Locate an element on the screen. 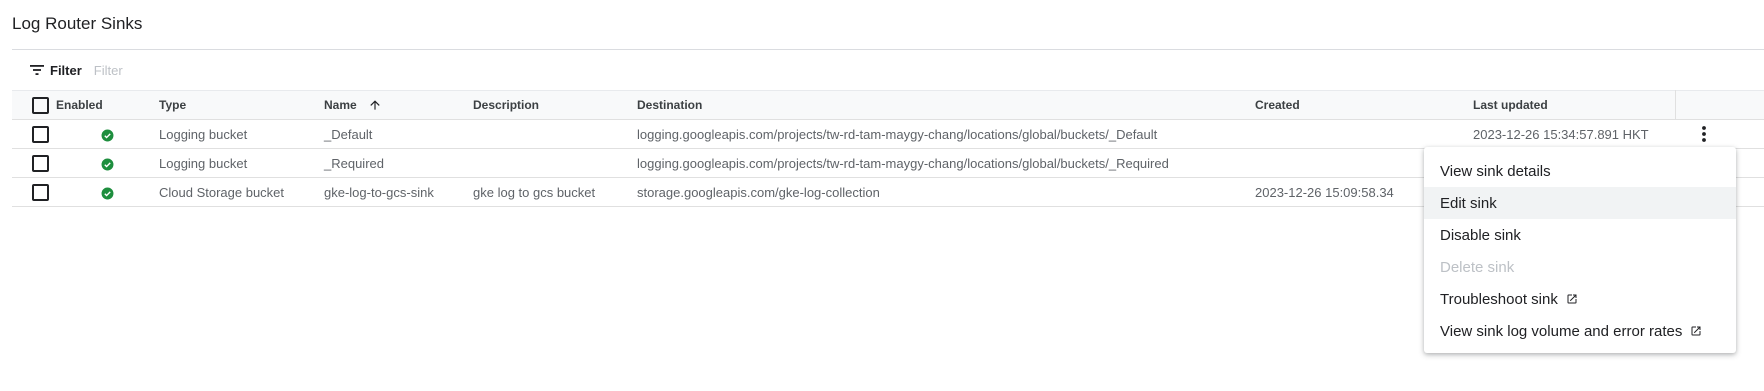 This screenshot has width=1764, height=391. select-all-checkbox is located at coordinates (40, 105).